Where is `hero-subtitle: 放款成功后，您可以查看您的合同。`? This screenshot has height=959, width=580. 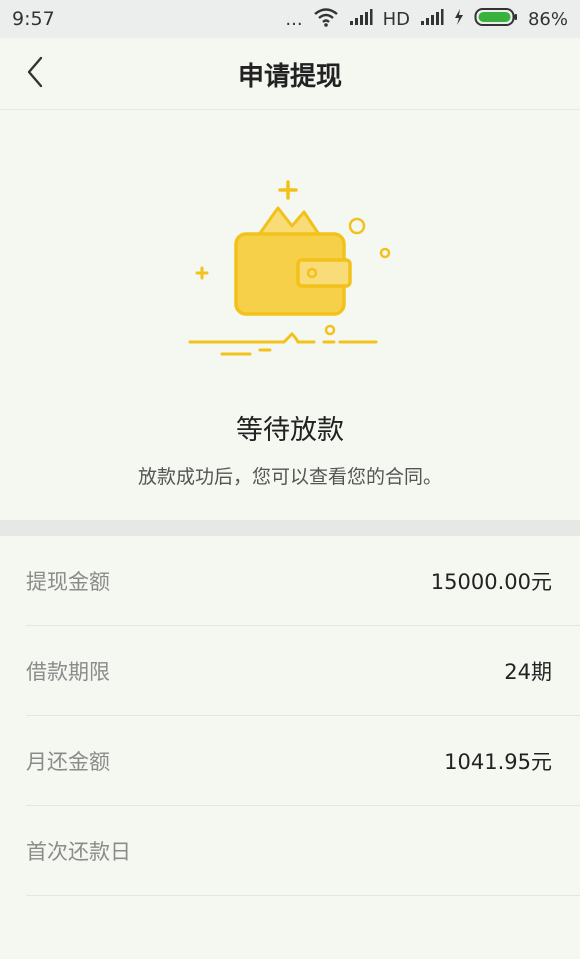
hero-subtitle: 放款成功后，您可以查看您的合同。 is located at coordinates (289, 477).